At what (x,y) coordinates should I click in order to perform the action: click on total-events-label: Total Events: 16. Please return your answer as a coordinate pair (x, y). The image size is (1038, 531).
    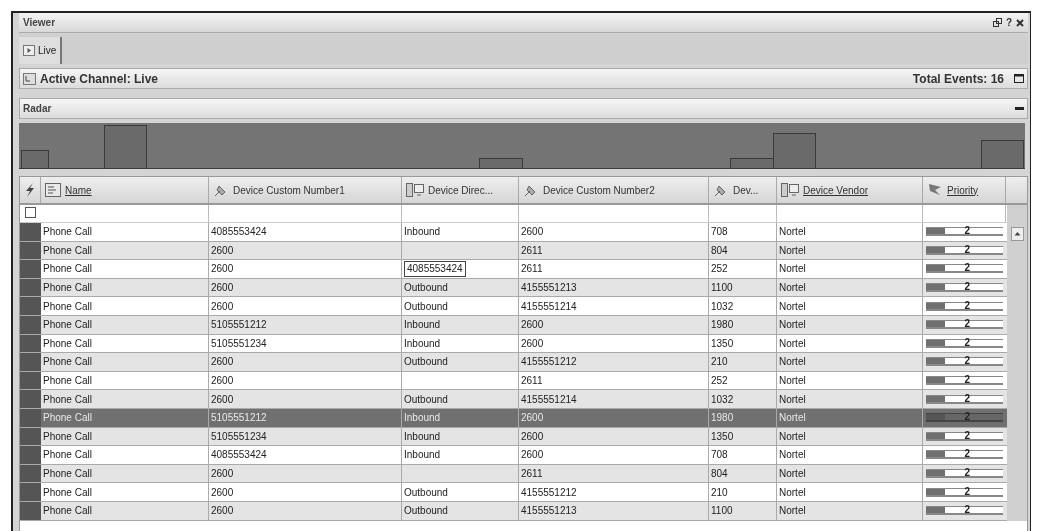
    Looking at the image, I should click on (958, 79).